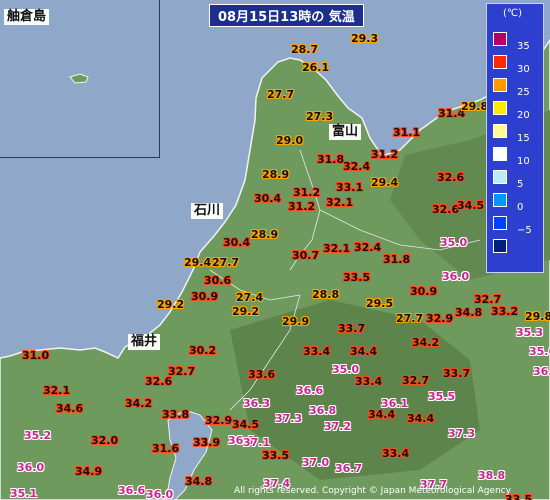 The width and height of the screenshot is (550, 500). What do you see at coordinates (513, 13) in the screenshot?
I see `legend-unit: (℃)` at bounding box center [513, 13].